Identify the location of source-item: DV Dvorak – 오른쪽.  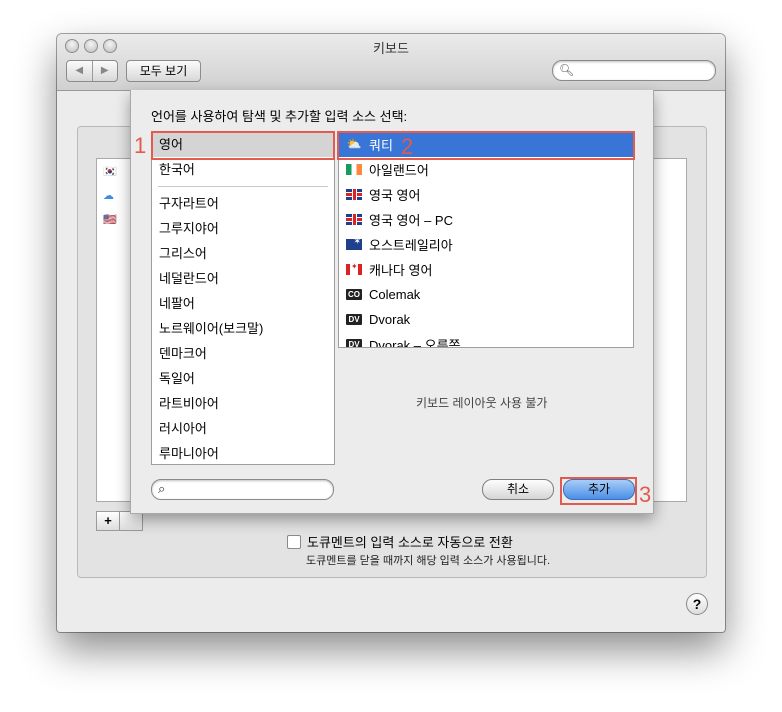
(486, 340).